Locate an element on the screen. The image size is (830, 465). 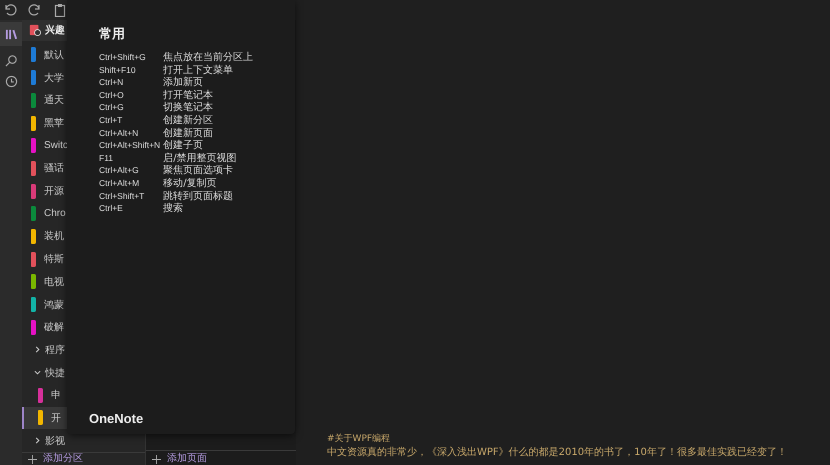
shortcut-action: 跳转到页面标题 is located at coordinates (198, 196).